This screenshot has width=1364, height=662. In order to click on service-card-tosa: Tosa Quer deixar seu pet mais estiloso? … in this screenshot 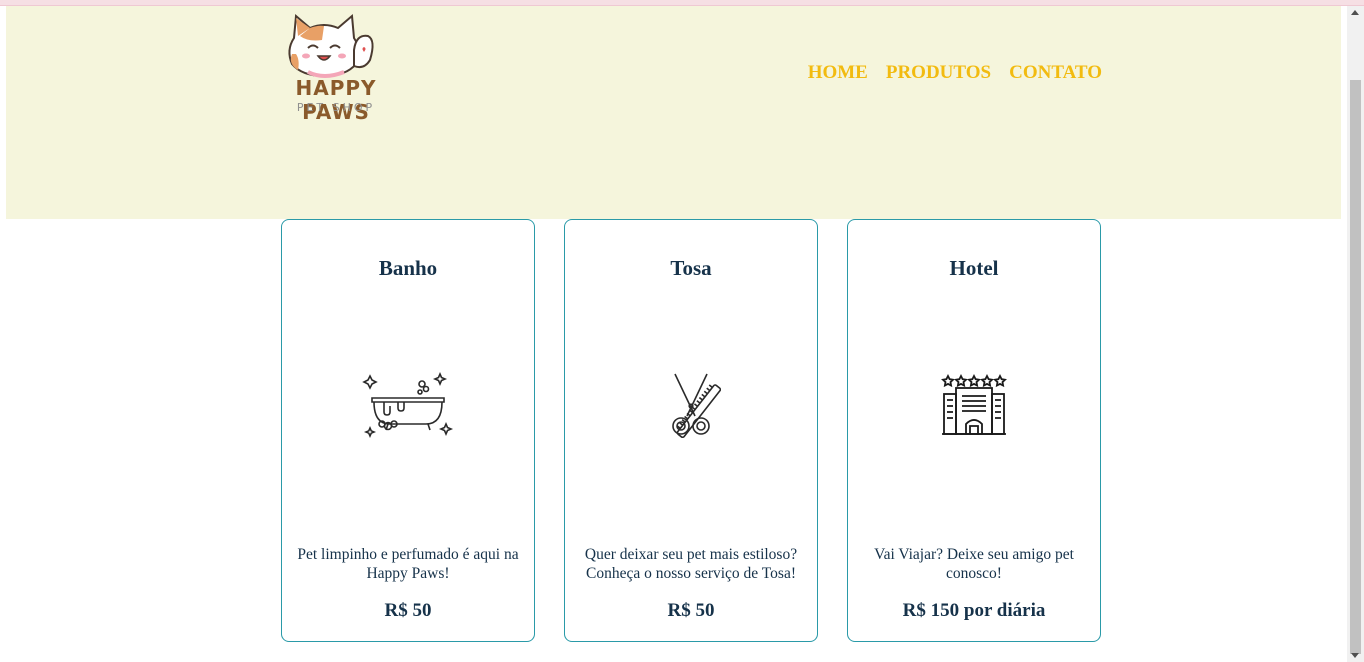, I will do `click(691, 430)`.